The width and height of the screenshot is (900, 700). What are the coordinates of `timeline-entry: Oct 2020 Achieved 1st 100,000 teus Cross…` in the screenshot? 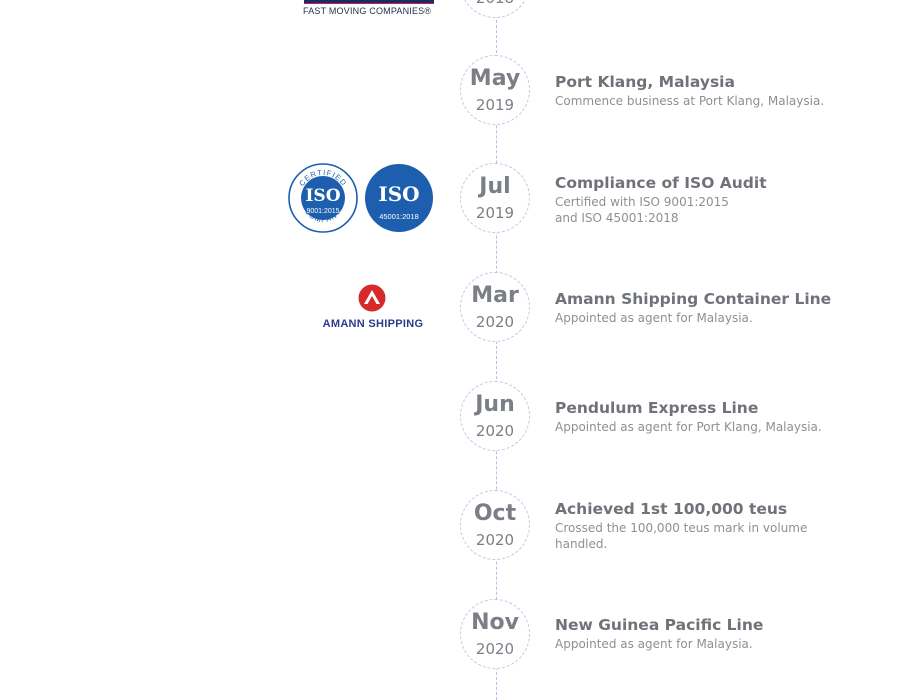 It's located at (450, 526).